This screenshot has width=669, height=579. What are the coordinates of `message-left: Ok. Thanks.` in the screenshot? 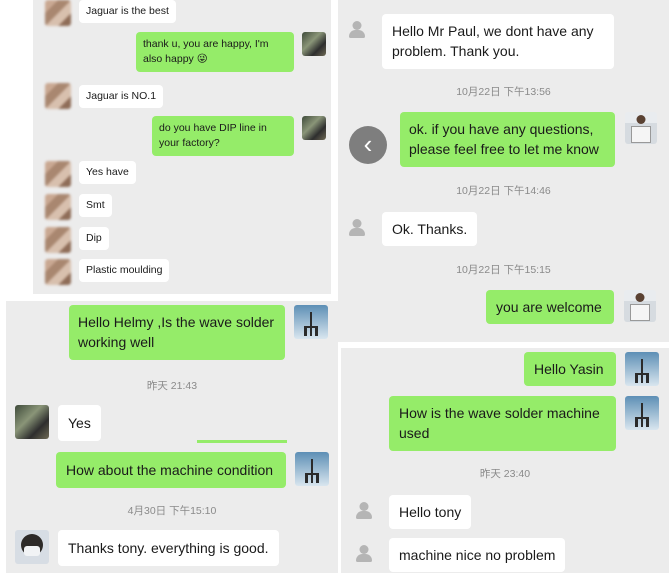 It's located at (412, 229).